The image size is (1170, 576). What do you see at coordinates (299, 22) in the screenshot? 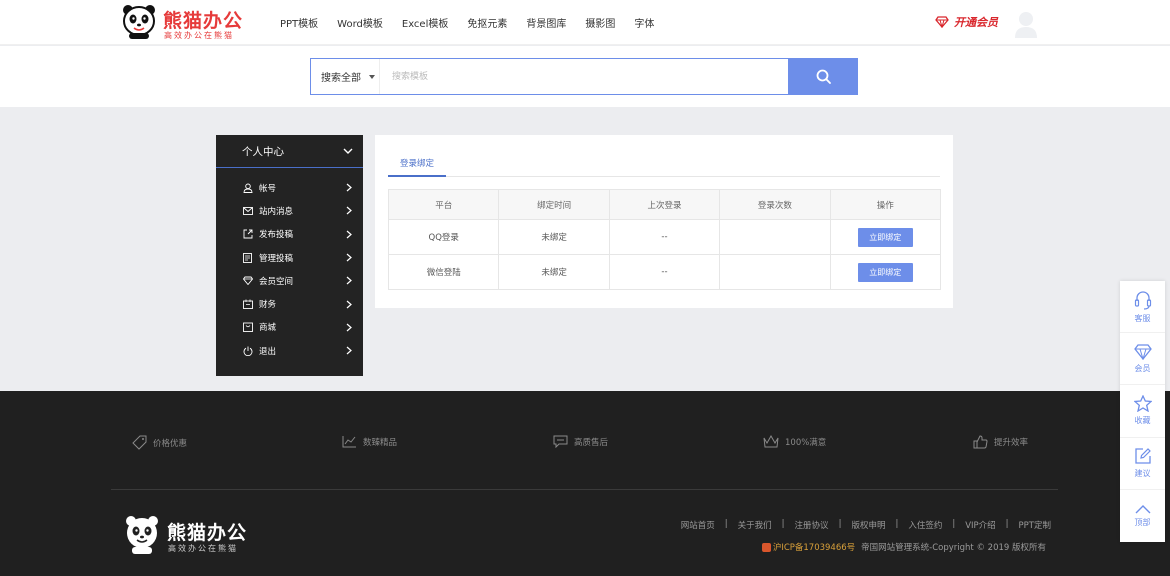
I see `nav-ppt: PPT模板` at bounding box center [299, 22].